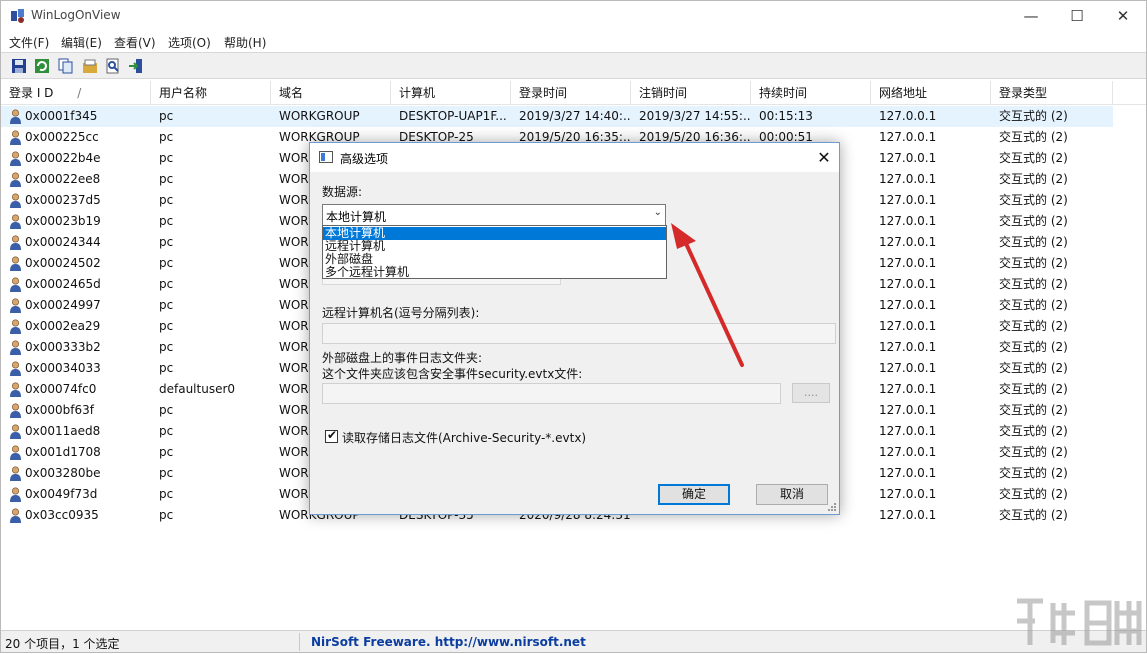 The width and height of the screenshot is (1147, 654). Describe the element at coordinates (63, 326) in the screenshot. I see `cell-logon-id: 0x0002ea29` at that location.